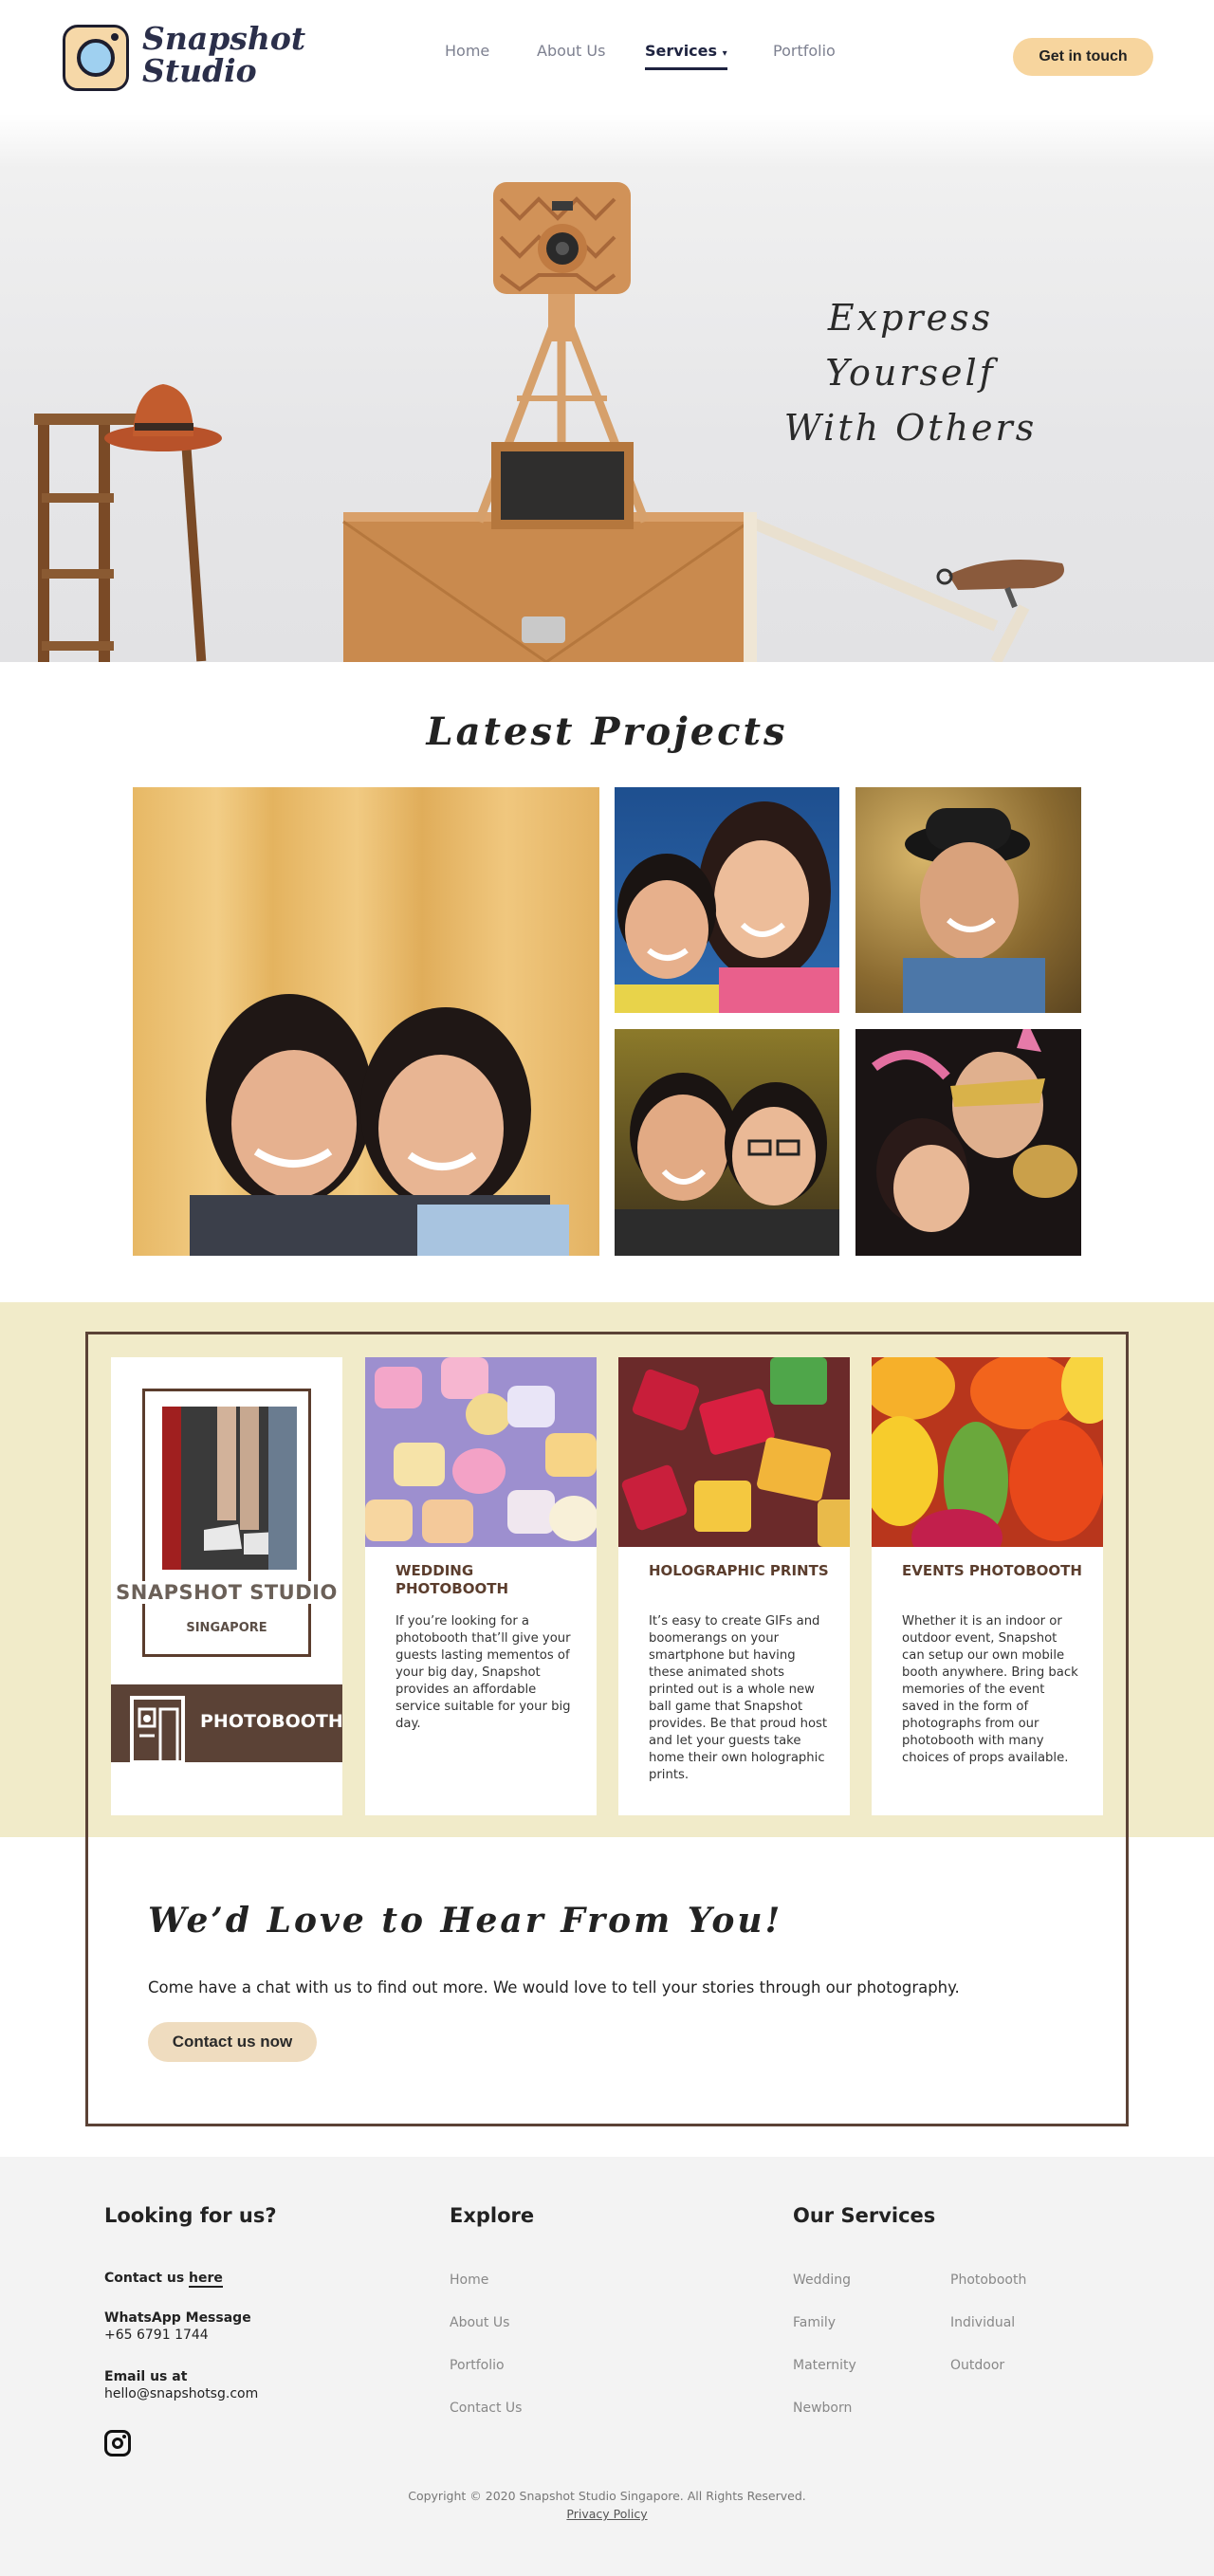  Describe the element at coordinates (181, 2393) in the screenshot. I see `footer-email: hello@snapshotsg.com` at that location.